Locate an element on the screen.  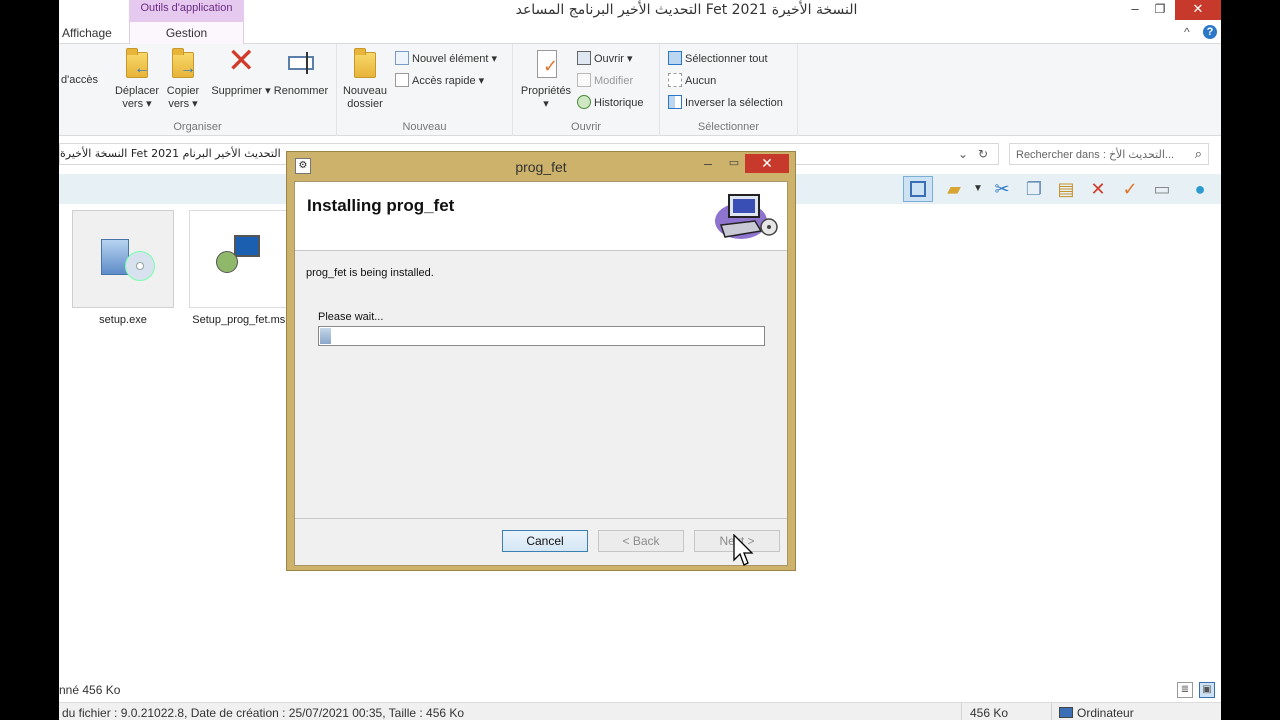
location-status: Ordinateur is located at coordinates (1096, 713).